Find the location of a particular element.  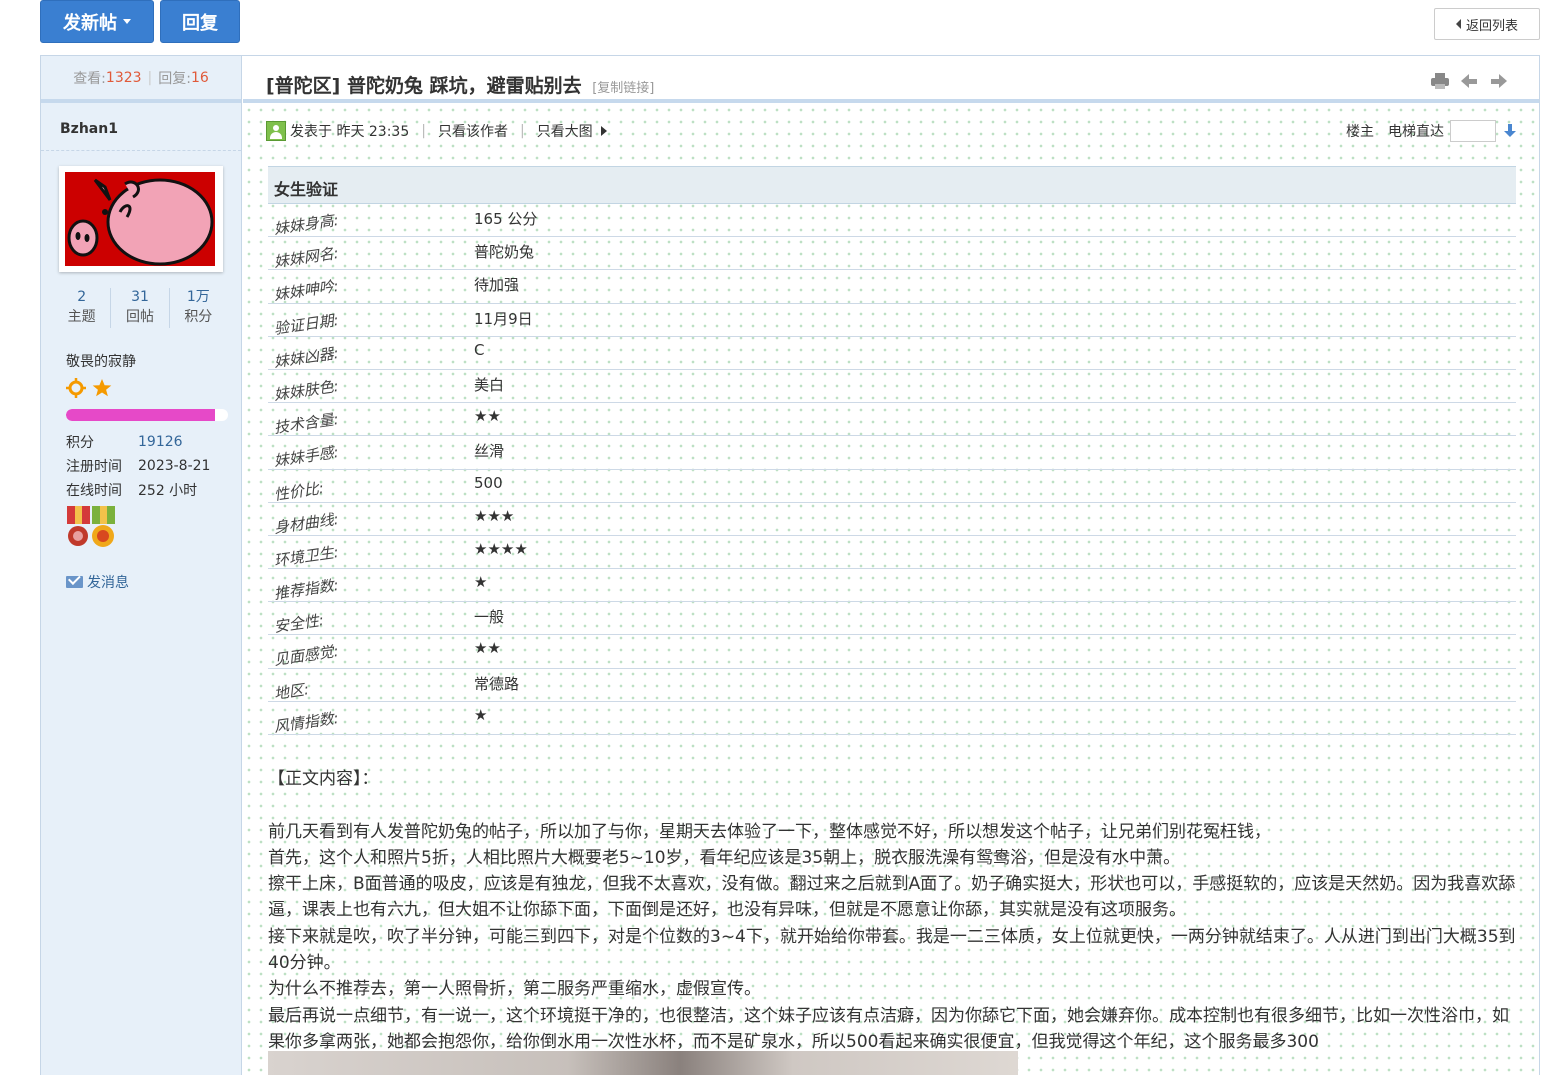

verification-key: 妹妹凶器: is located at coordinates (306, 357).